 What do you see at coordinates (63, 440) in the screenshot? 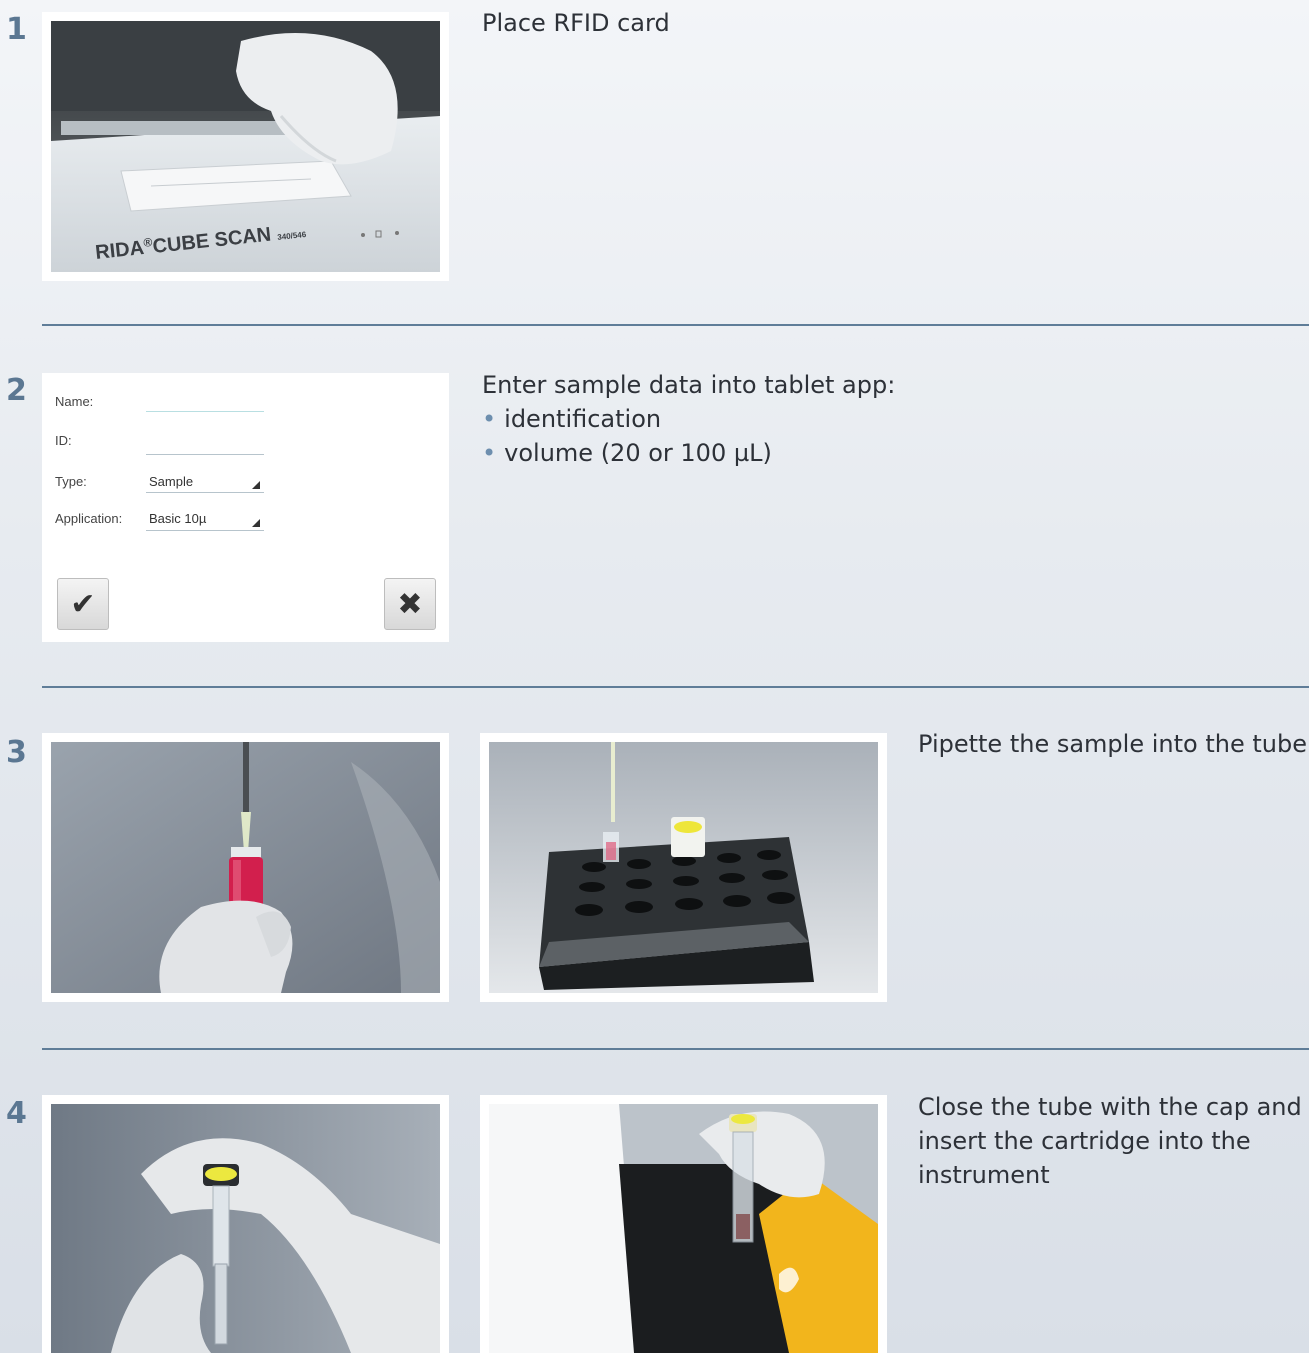
I see `id-label: ID:` at bounding box center [63, 440].